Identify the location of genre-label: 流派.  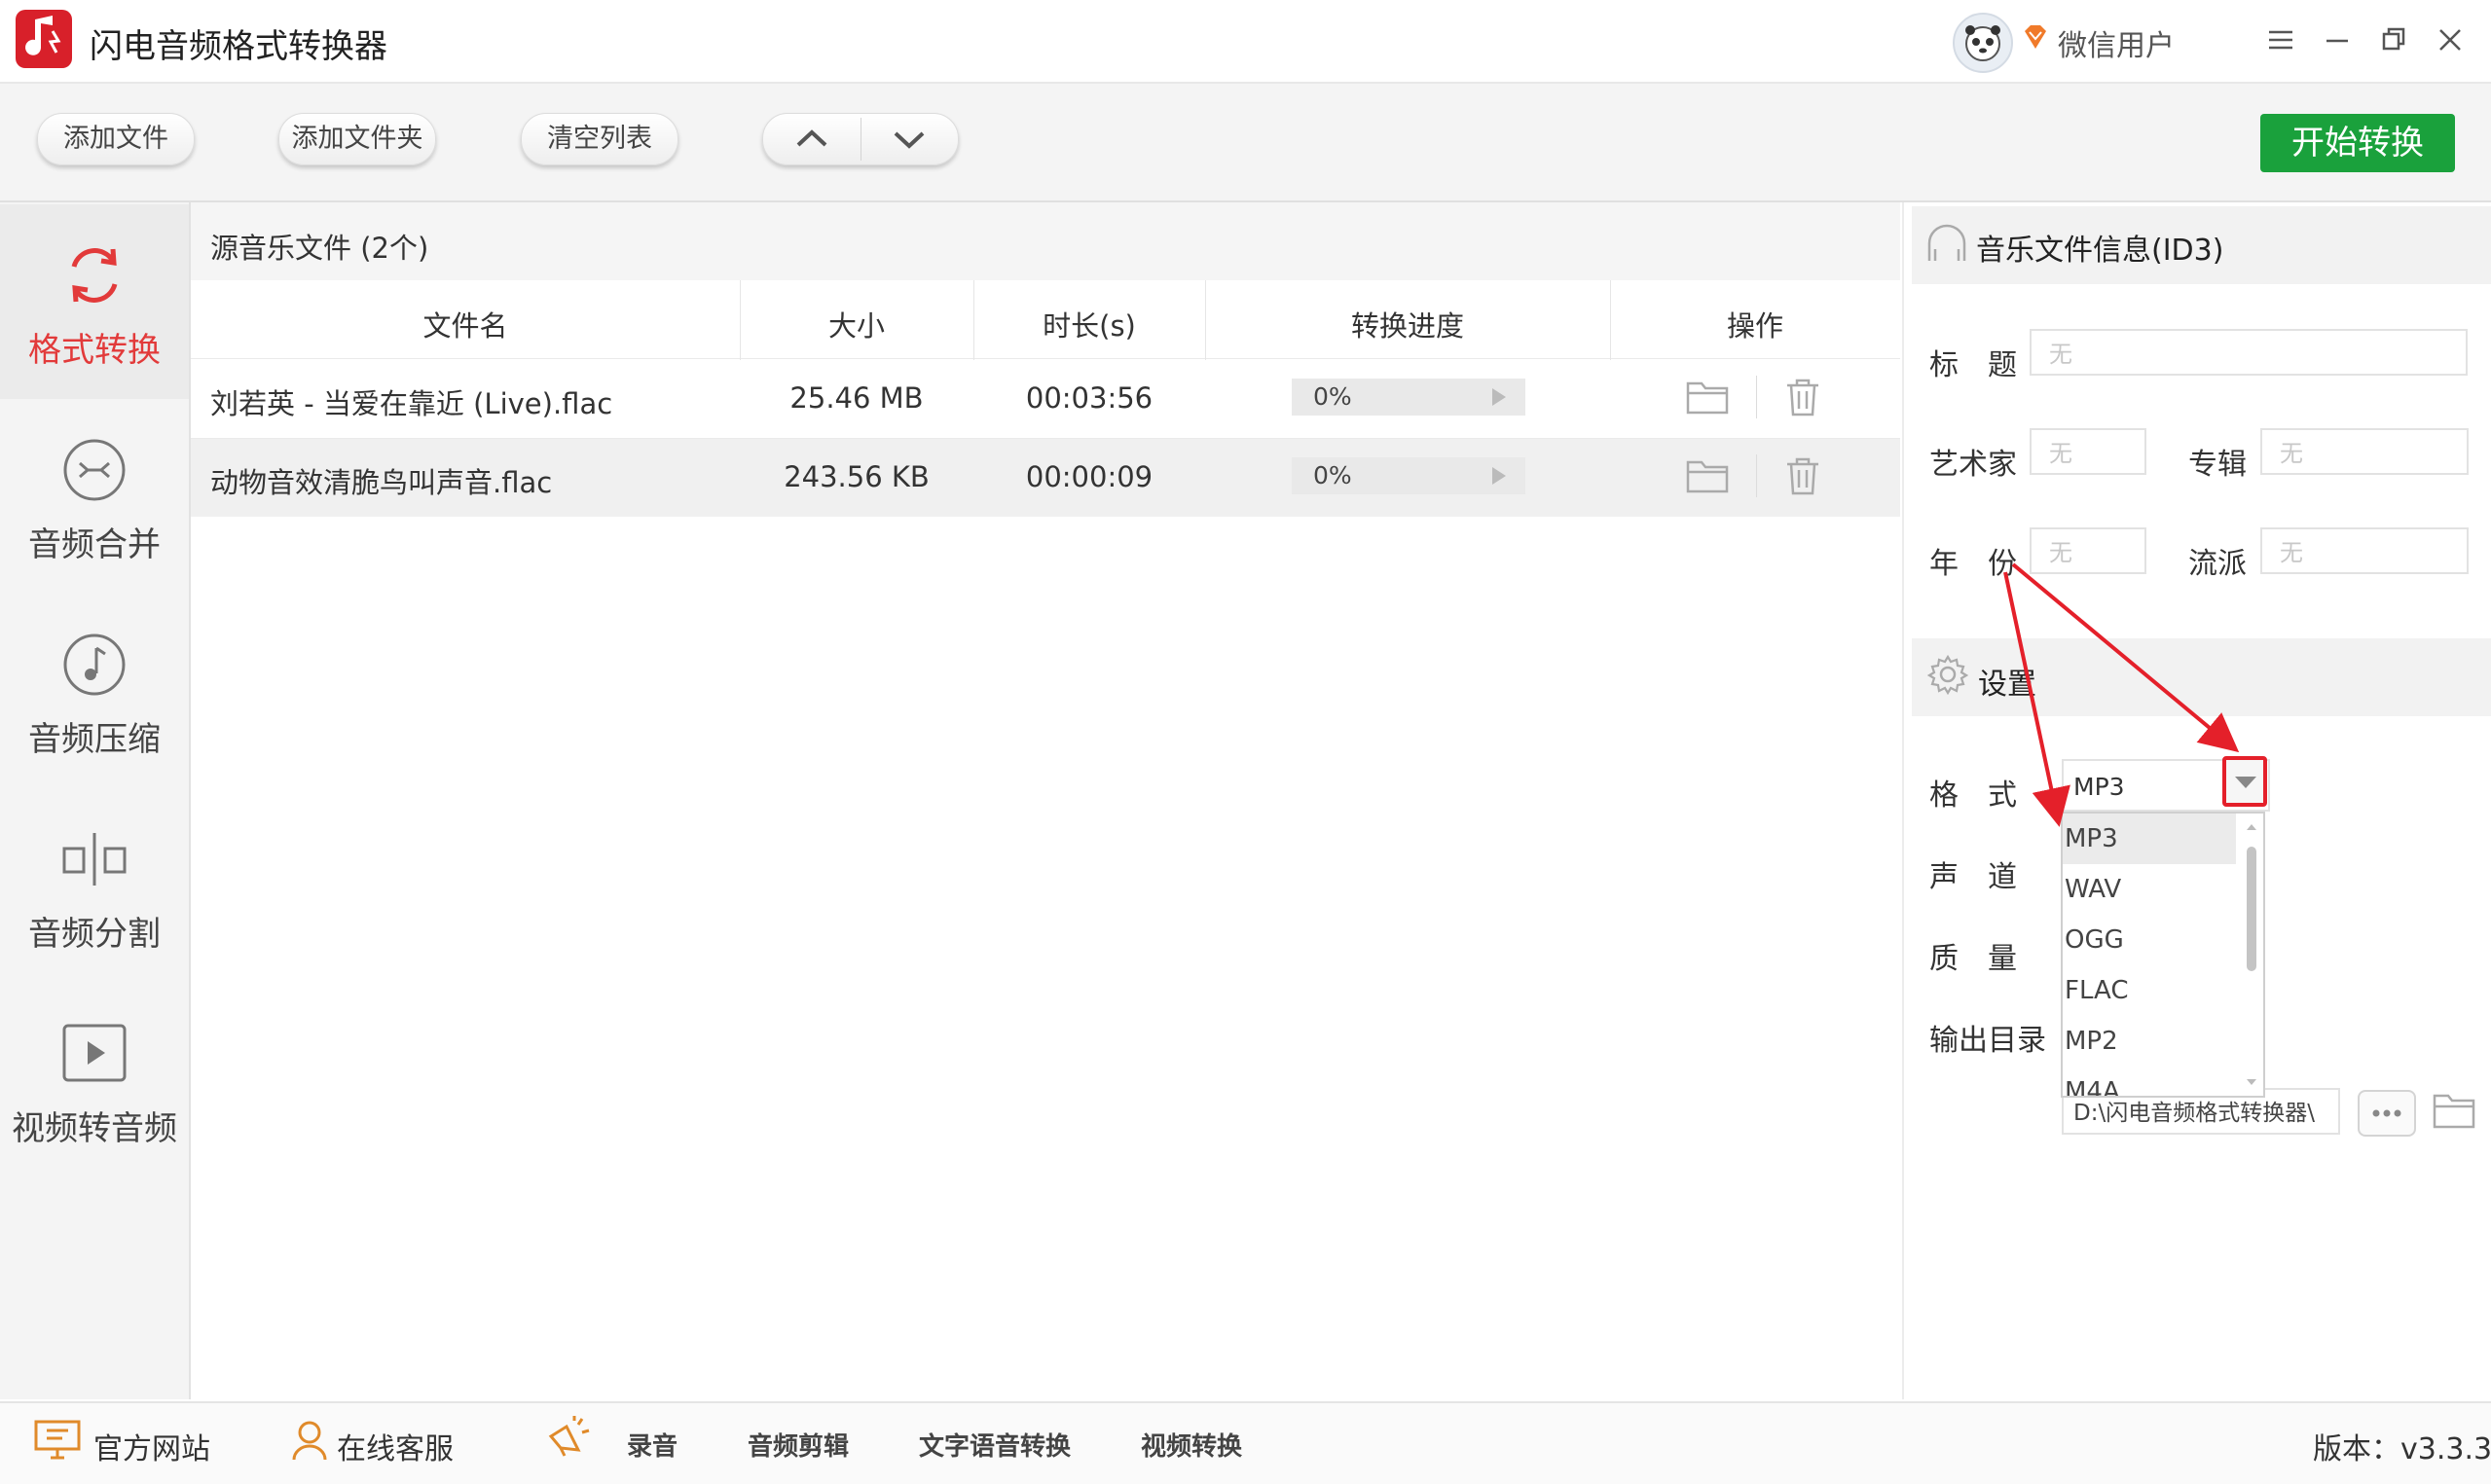
(2217, 564).